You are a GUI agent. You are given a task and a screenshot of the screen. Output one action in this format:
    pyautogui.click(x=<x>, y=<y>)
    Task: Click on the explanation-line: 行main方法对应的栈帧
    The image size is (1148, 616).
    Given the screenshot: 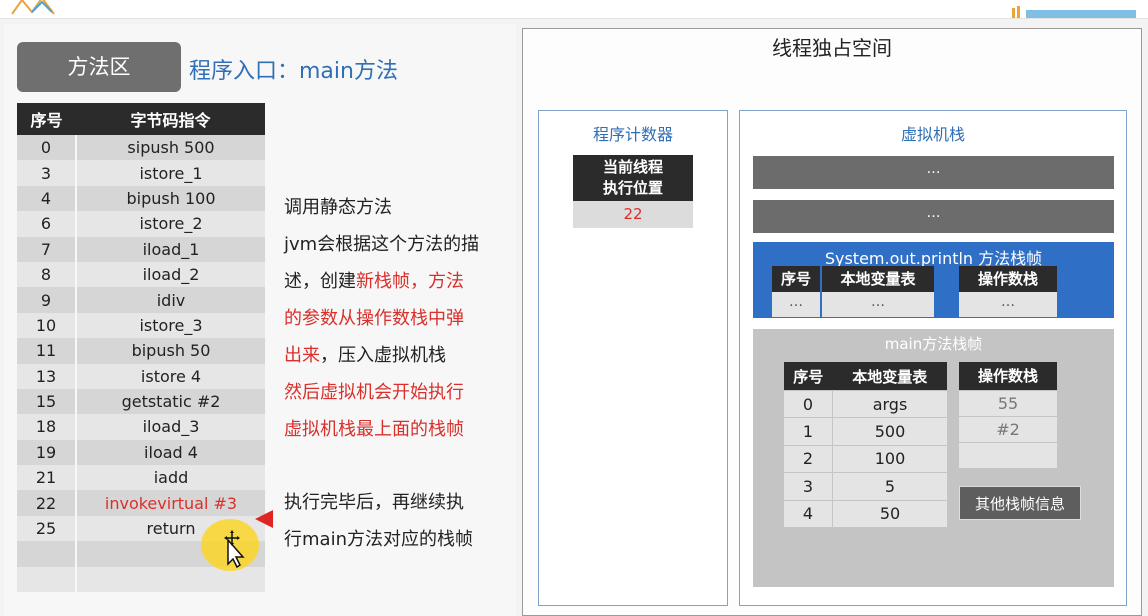 What is the action you would take?
    pyautogui.click(x=378, y=539)
    